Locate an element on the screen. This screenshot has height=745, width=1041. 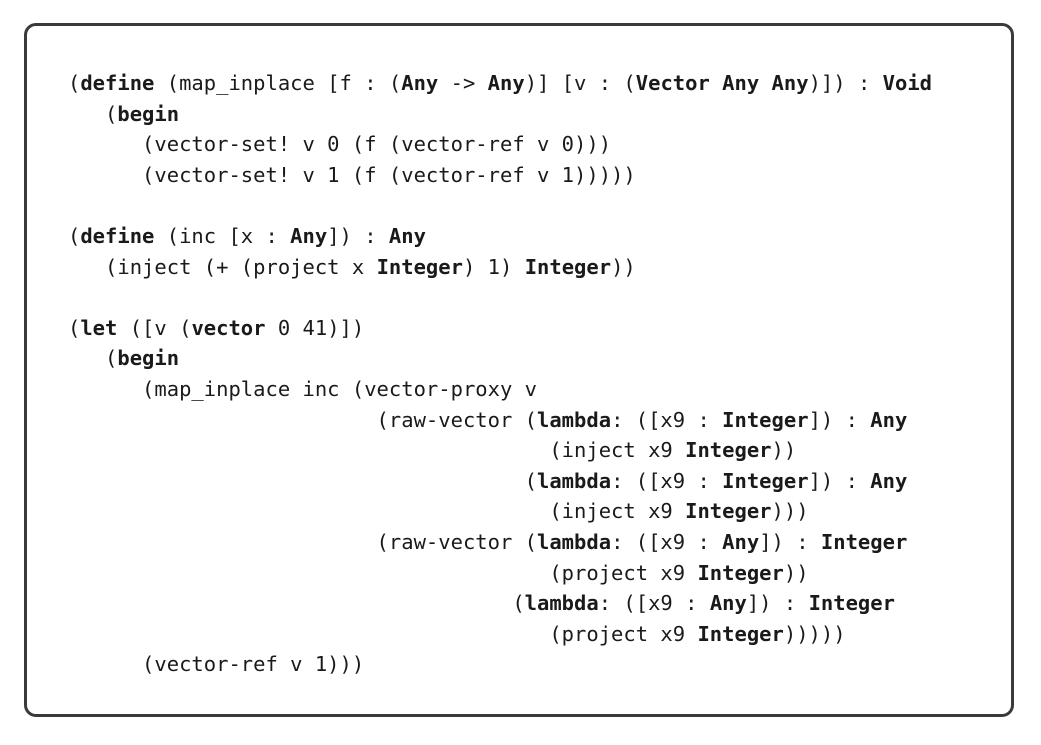
code-text: (inject (+ (project x is located at coordinates (222, 266).